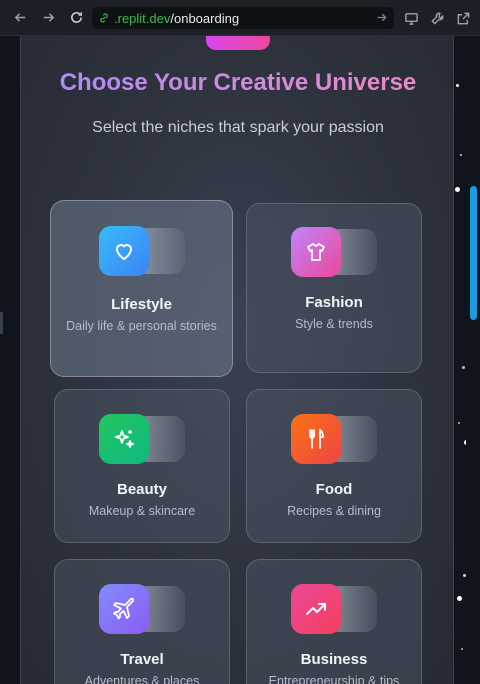 Image resolution: width=480 pixels, height=684 pixels. I want to click on shirt-icon, so click(316, 252).